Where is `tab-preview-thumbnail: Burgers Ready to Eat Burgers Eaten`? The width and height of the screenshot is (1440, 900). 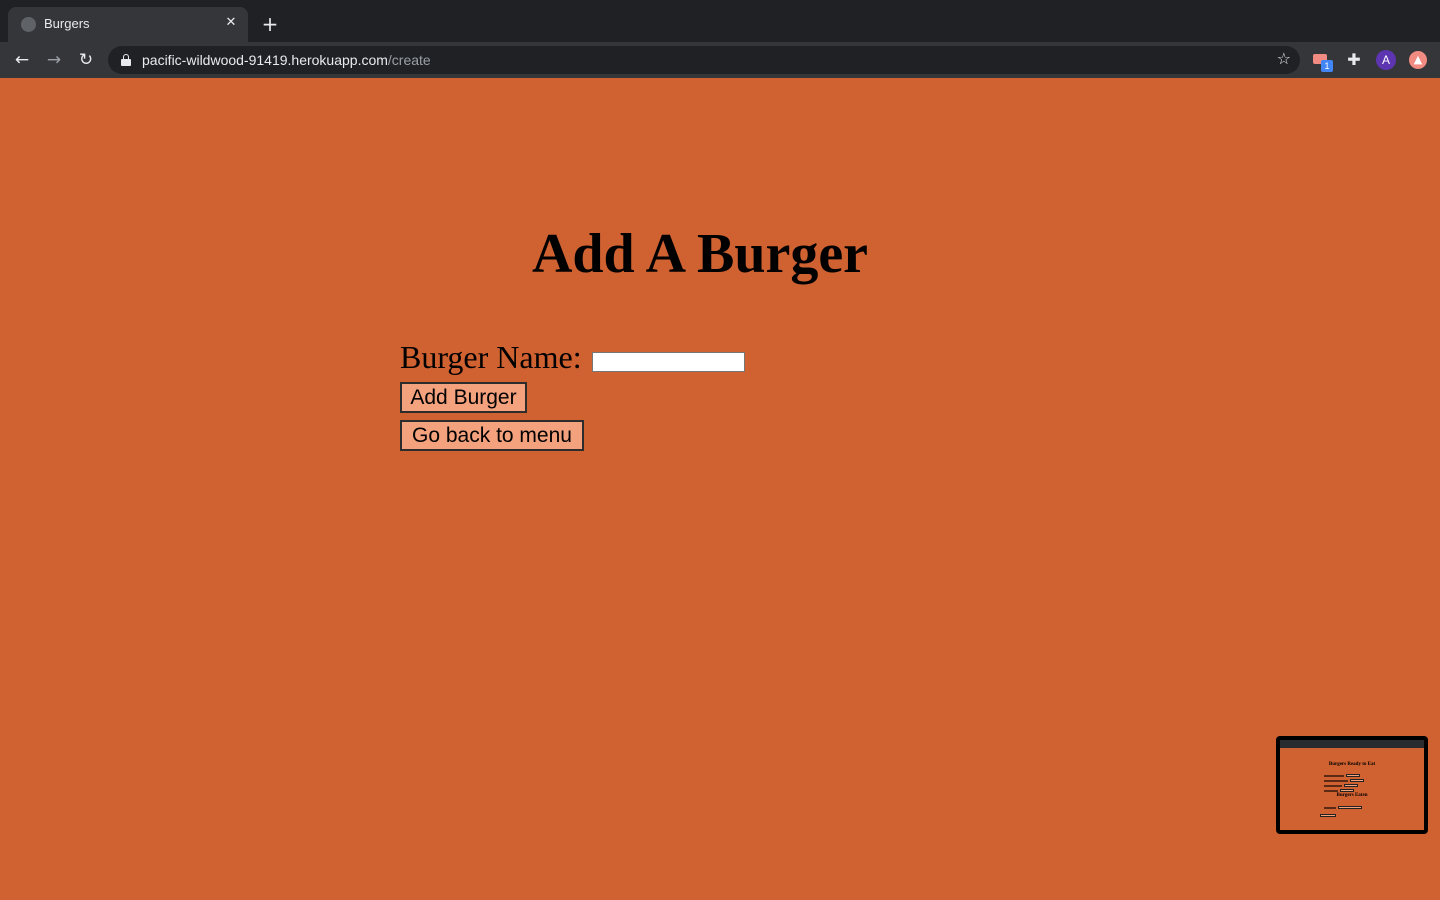 tab-preview-thumbnail: Burgers Ready to Eat Burgers Eaten is located at coordinates (1352, 785).